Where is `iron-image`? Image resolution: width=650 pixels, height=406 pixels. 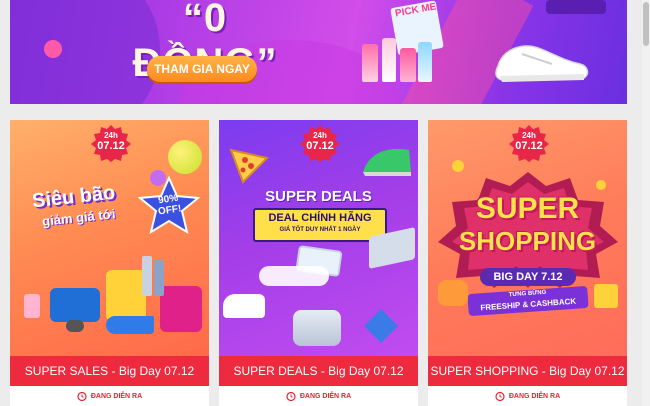 iron-image is located at coordinates (387, 162).